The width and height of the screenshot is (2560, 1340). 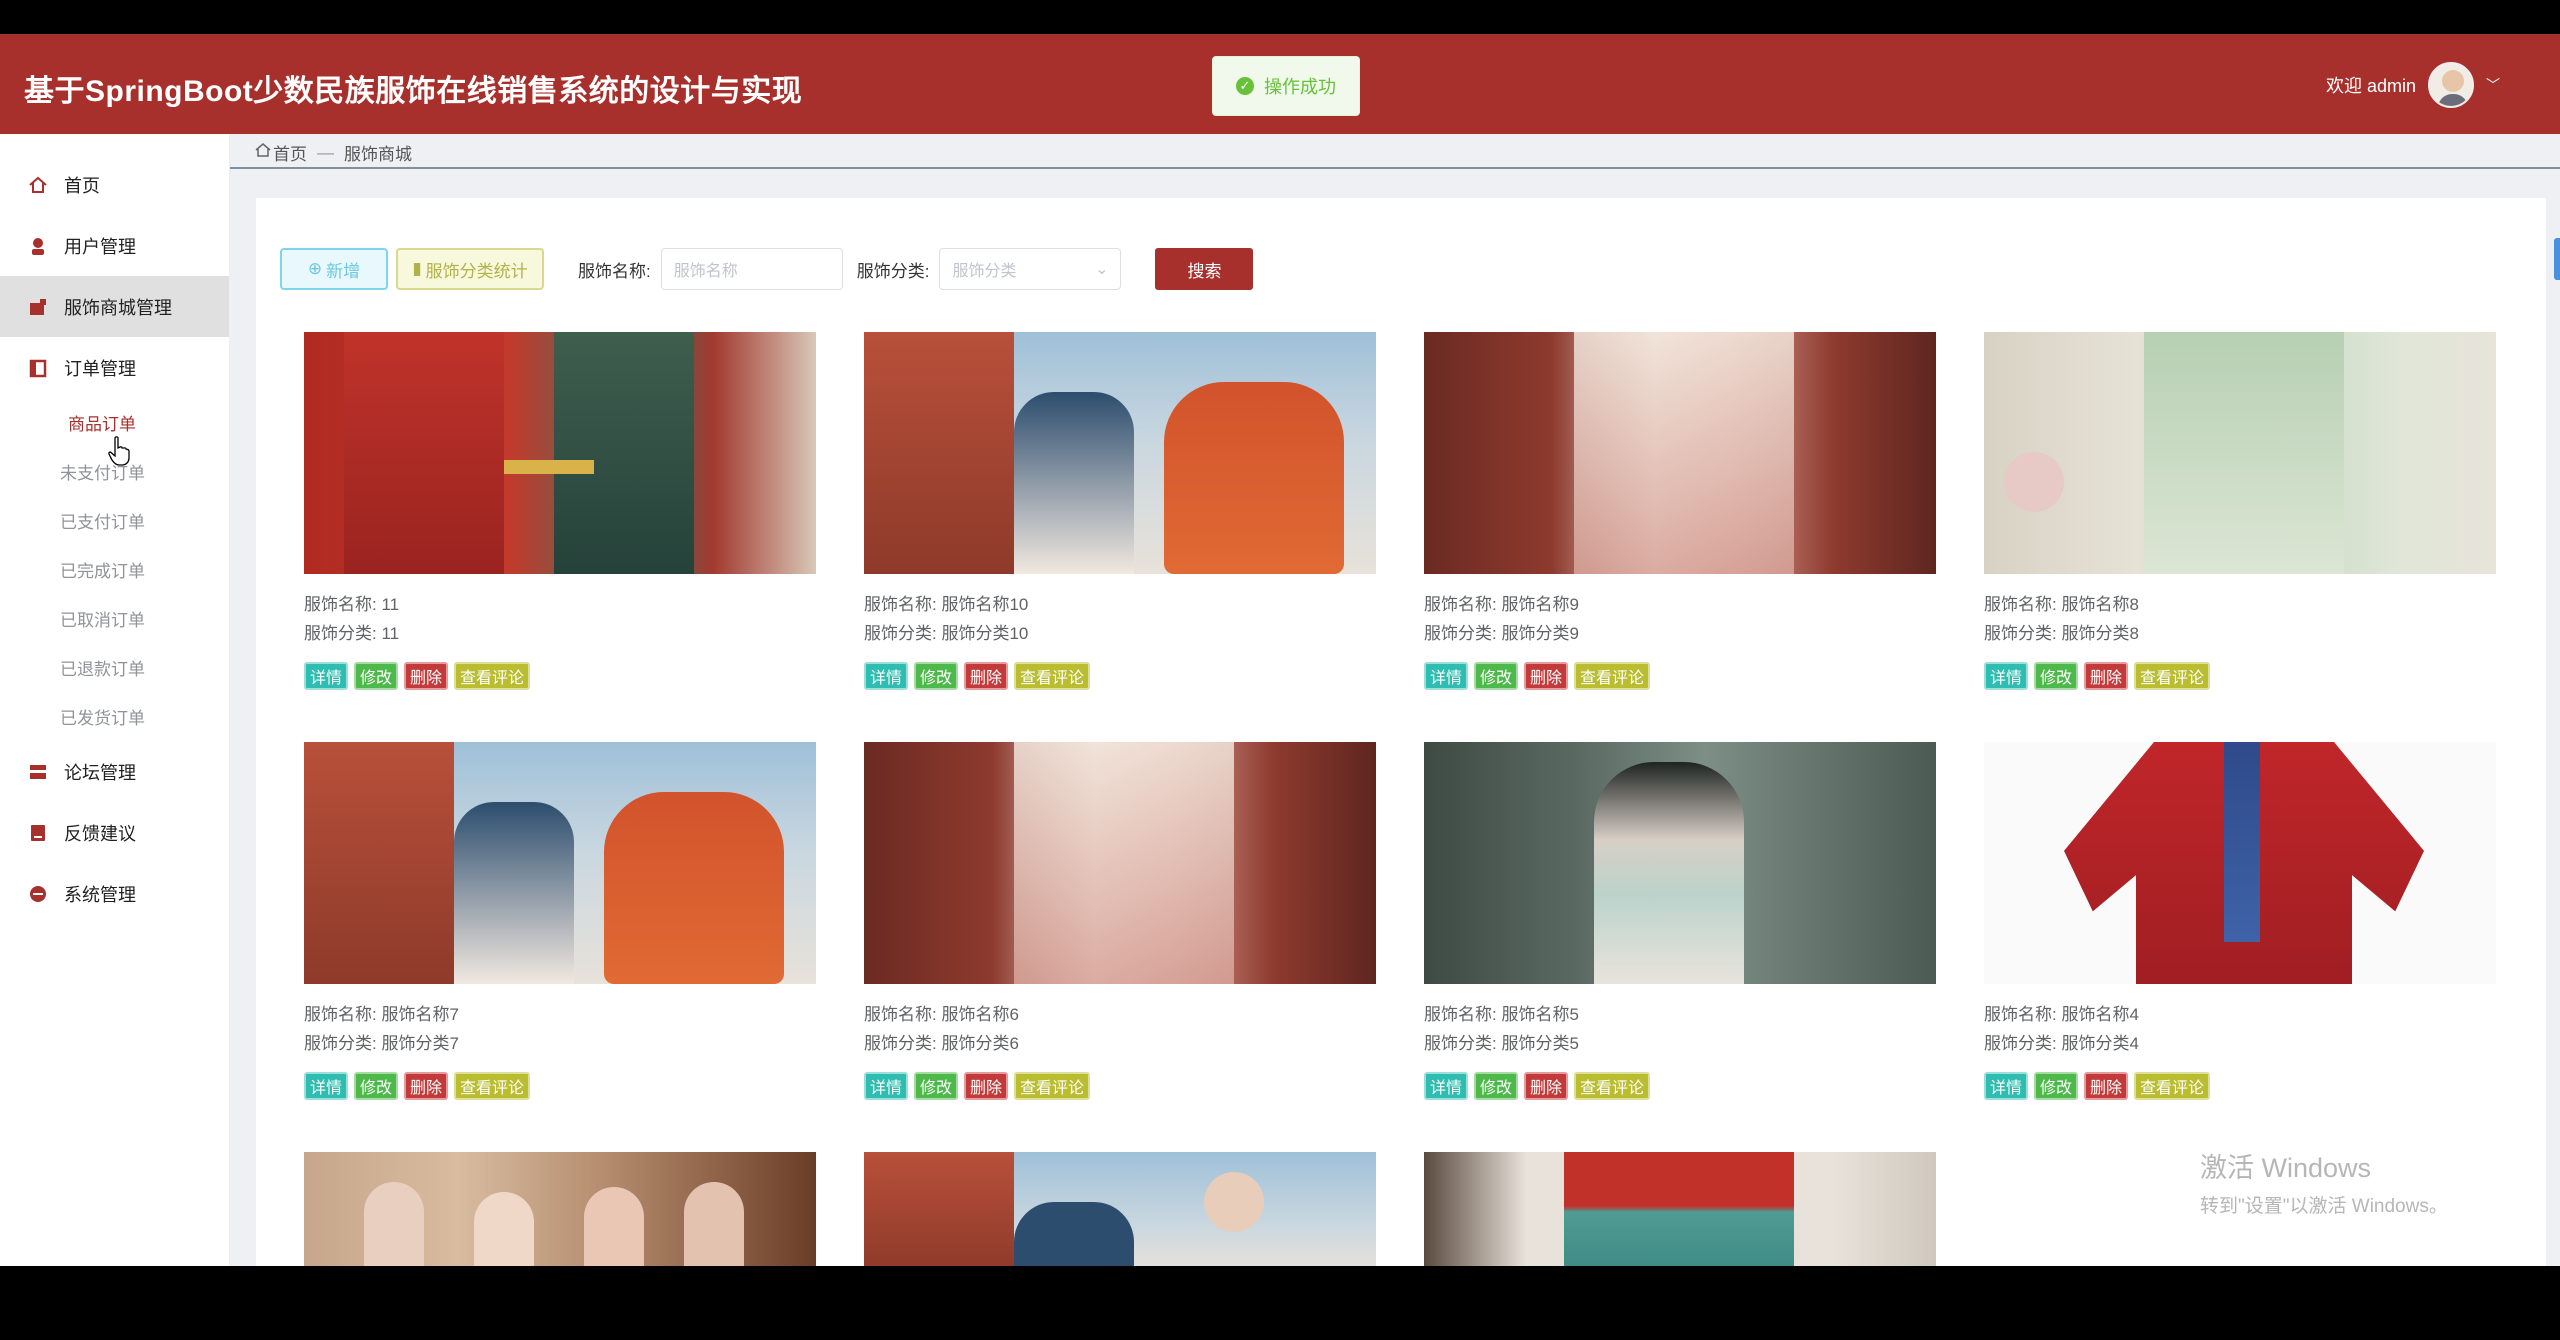 I want to click on sidebar-subitem-shipped: 已发货订单, so click(x=114, y=716).